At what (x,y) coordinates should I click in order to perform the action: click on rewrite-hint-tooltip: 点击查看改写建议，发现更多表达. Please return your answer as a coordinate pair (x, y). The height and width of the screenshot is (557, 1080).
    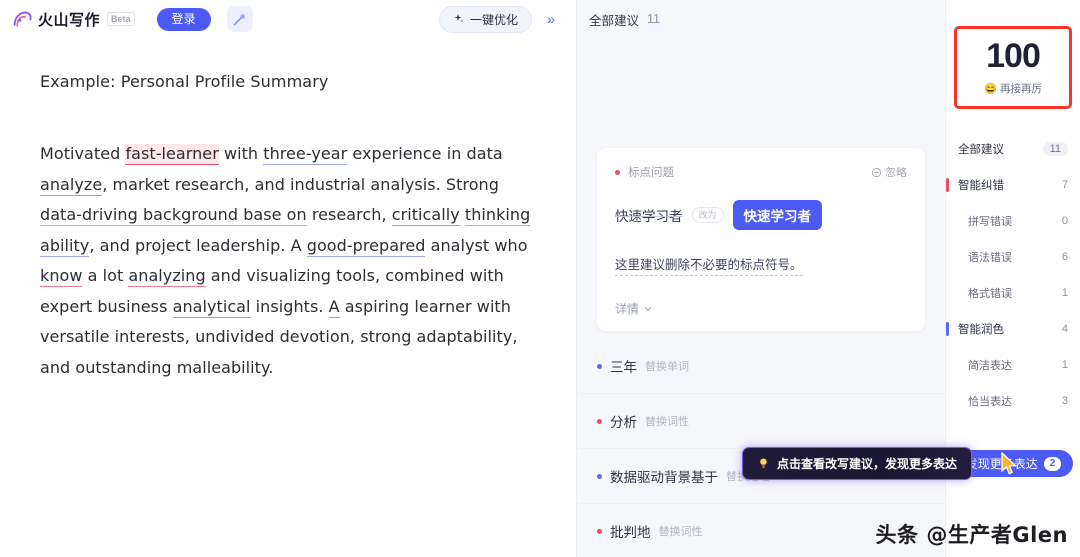
    Looking at the image, I should click on (857, 463).